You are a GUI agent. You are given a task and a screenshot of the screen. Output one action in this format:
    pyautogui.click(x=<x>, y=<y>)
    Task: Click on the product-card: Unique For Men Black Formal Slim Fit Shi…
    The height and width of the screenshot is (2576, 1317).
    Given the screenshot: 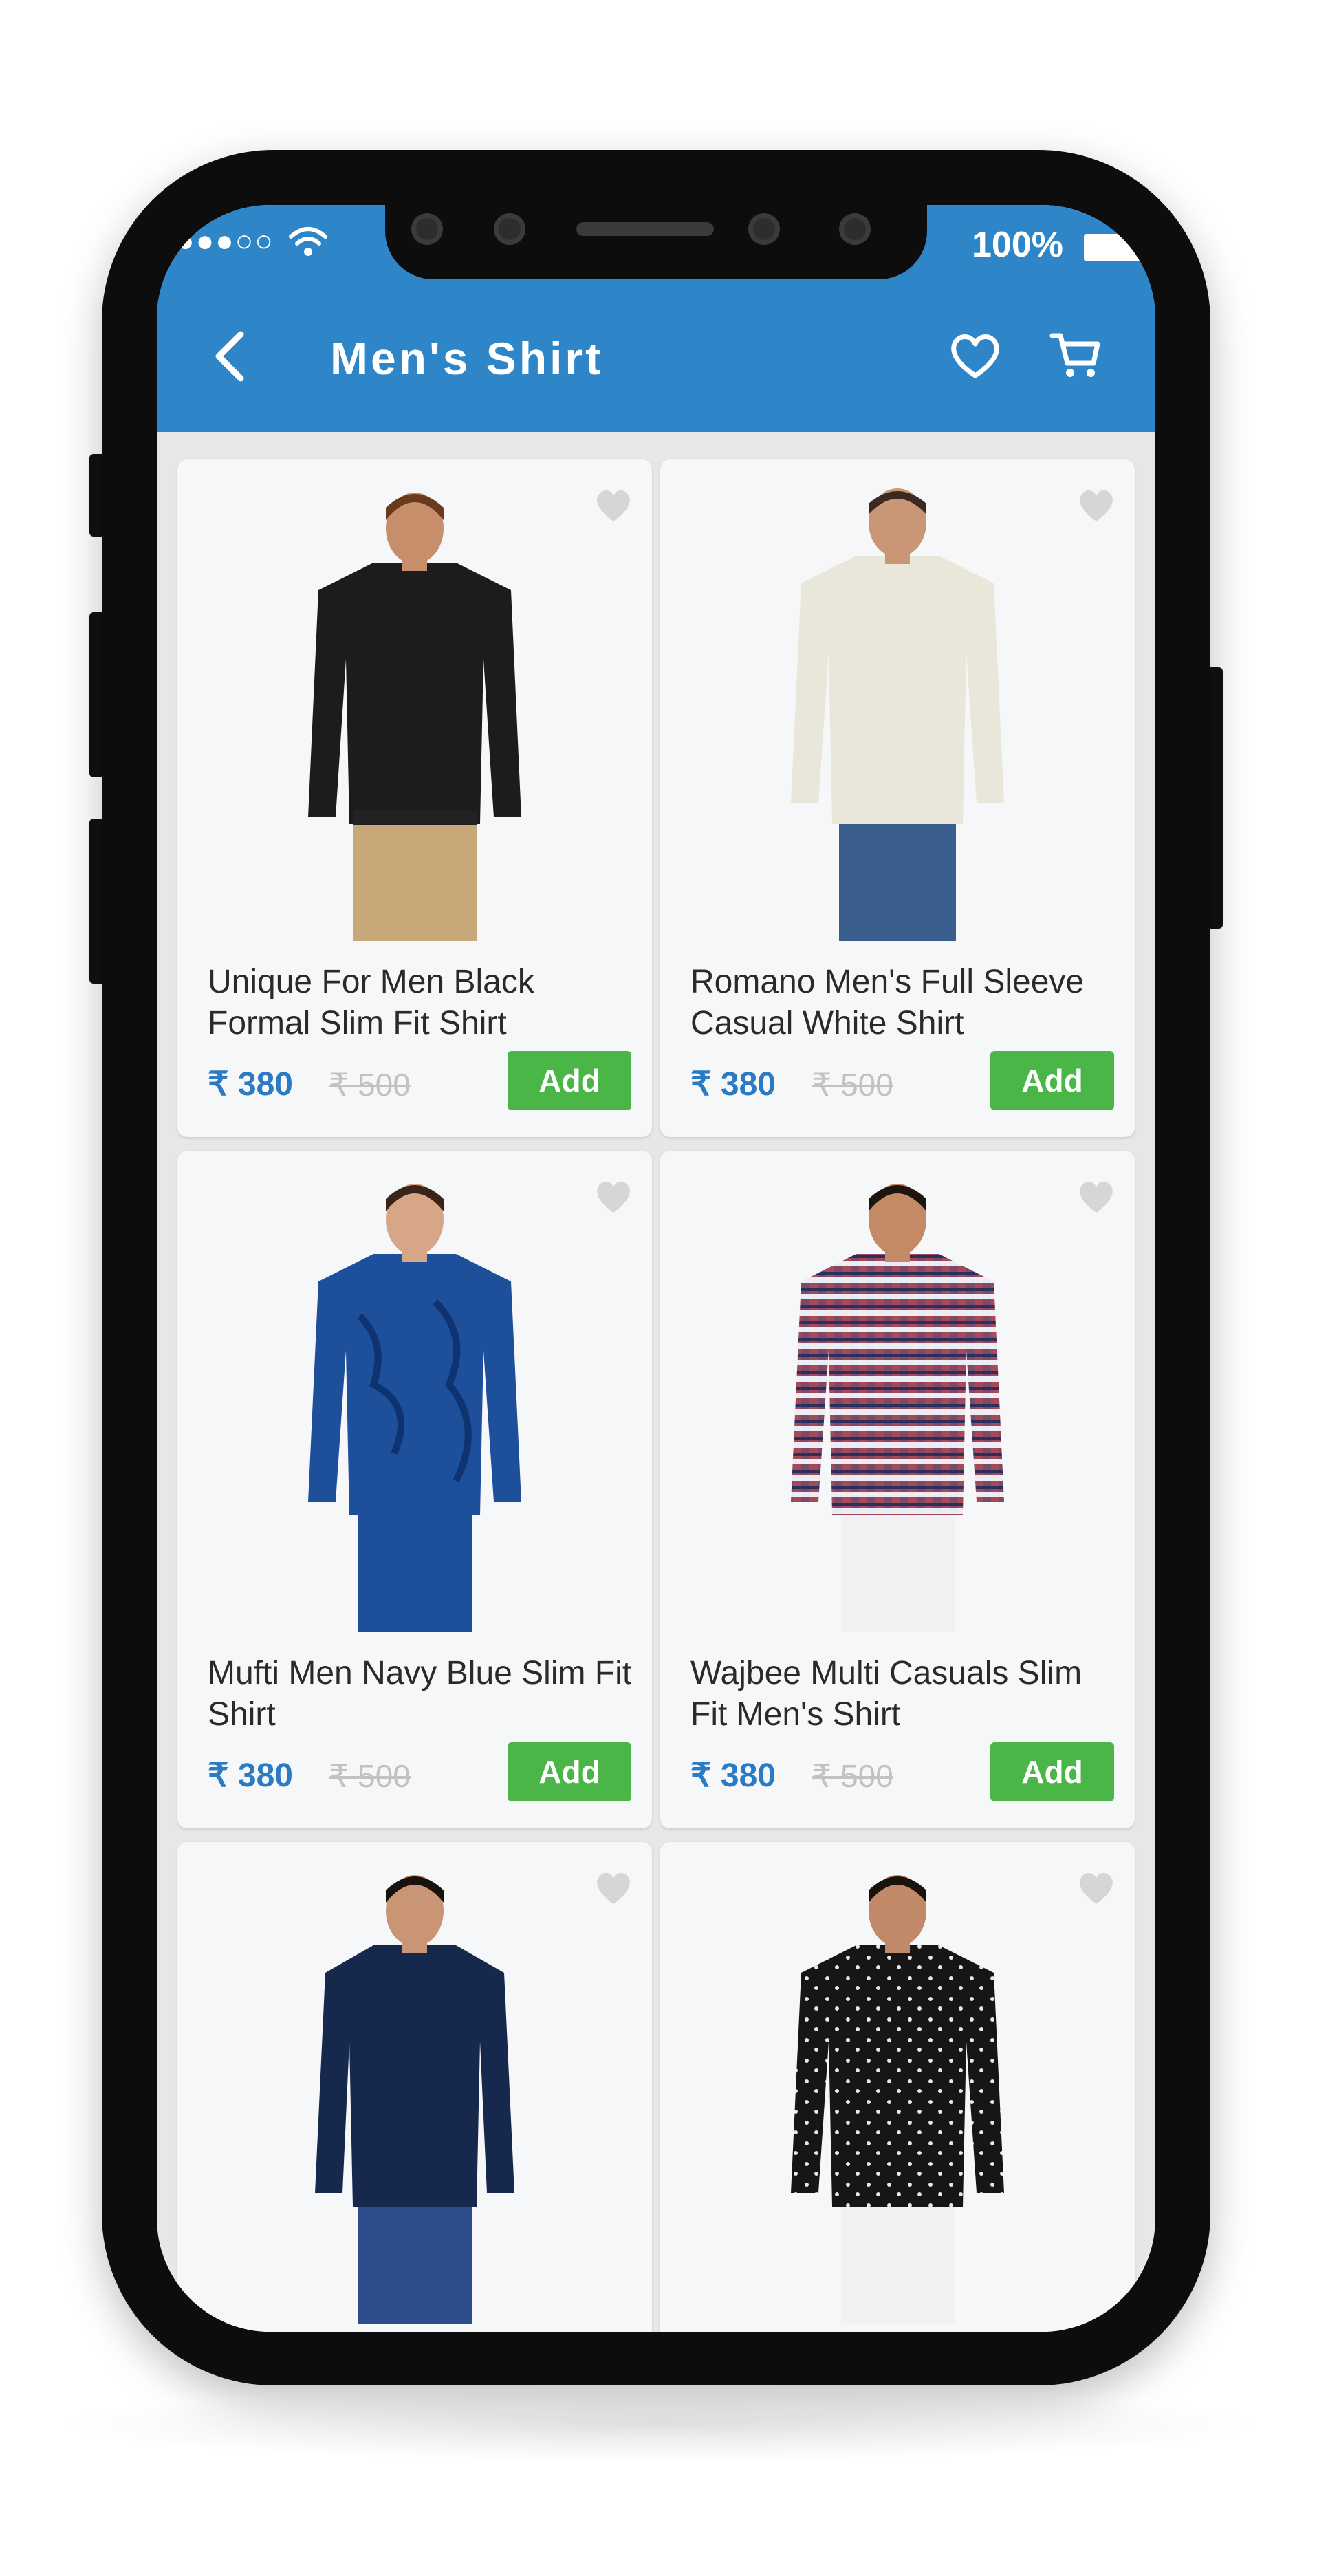 What is the action you would take?
    pyautogui.click(x=414, y=798)
    